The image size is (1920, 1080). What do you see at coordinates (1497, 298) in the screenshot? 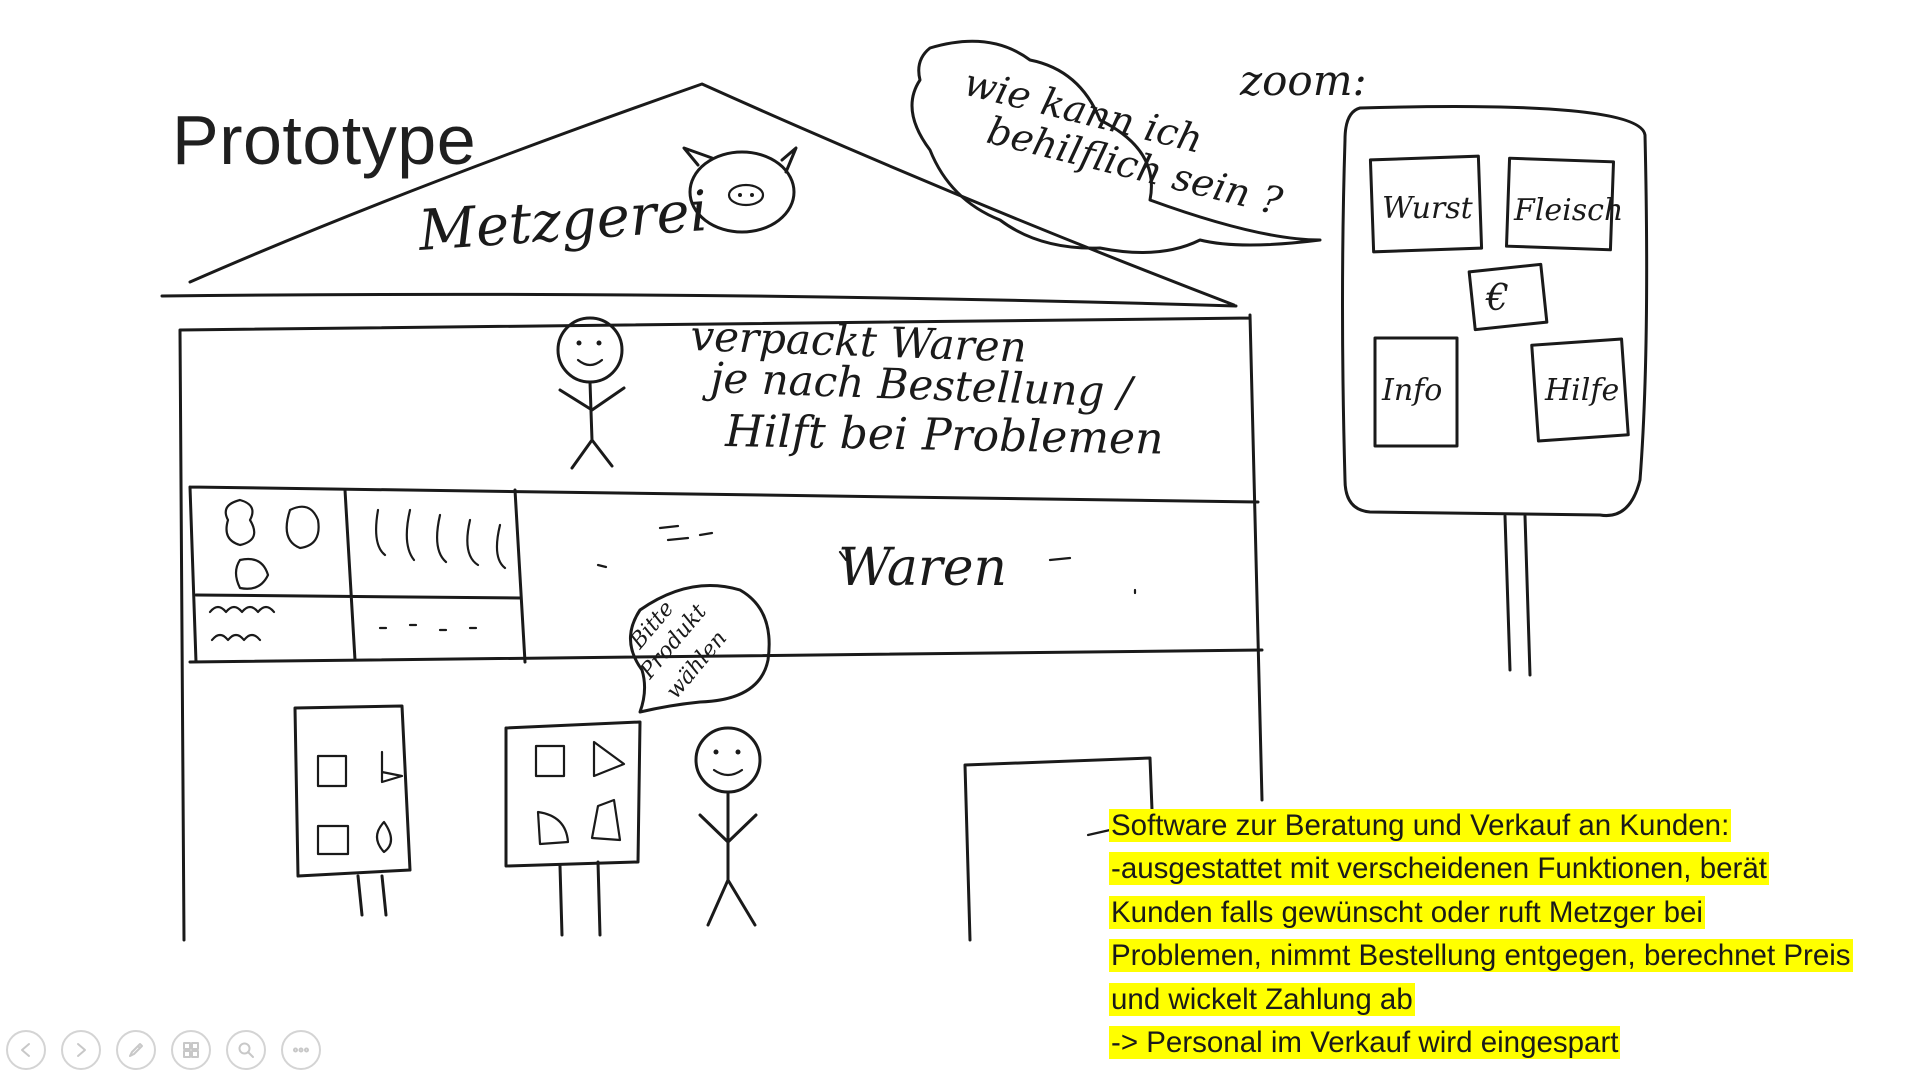
I see `kiosk-button-label: €` at bounding box center [1497, 298].